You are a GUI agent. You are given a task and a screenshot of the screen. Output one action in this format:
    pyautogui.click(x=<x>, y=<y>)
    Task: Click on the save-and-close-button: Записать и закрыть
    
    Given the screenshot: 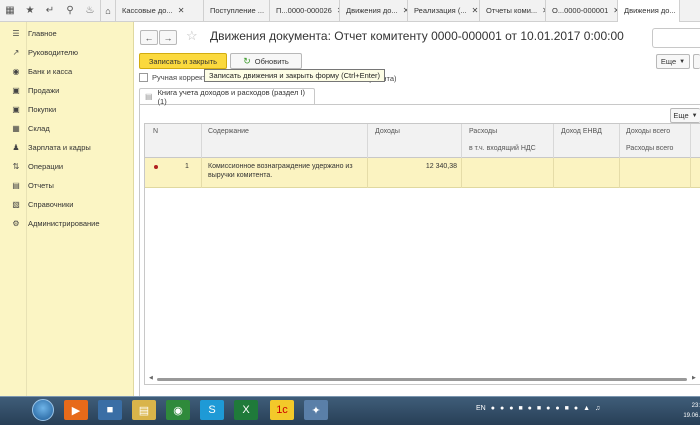 What is the action you would take?
    pyautogui.click(x=183, y=61)
    